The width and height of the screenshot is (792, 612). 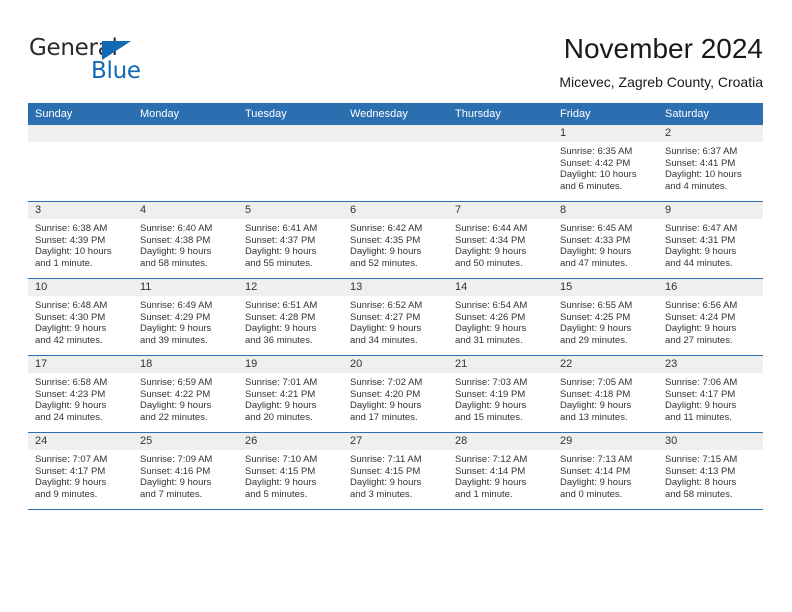 I want to click on daylight-text-line2: and 0 minutes., so click(x=591, y=494).